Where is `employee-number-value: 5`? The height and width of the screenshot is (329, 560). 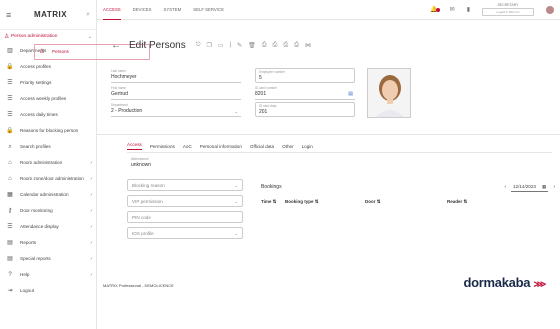 employee-number-value: 5 is located at coordinates (260, 78).